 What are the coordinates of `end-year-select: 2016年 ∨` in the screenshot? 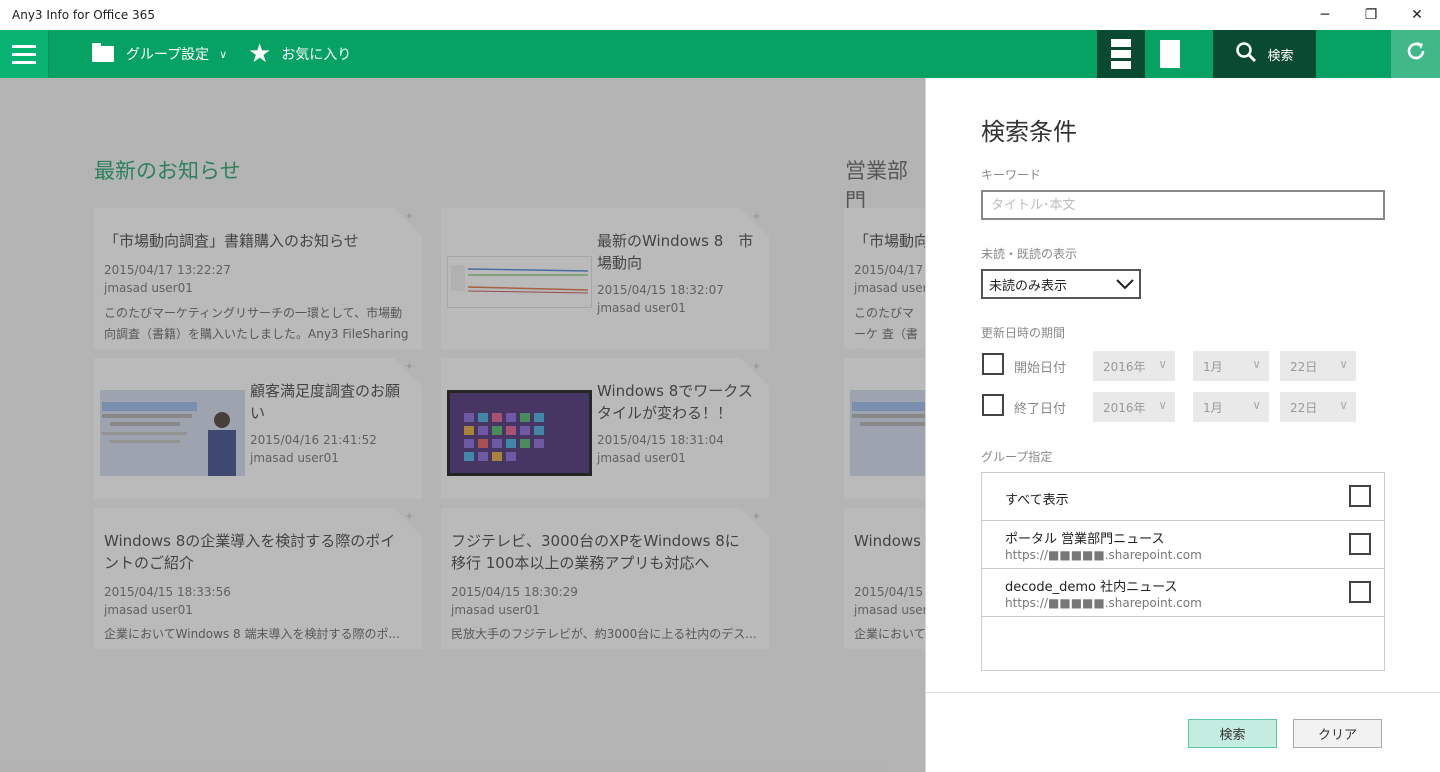 It's located at (1134, 407).